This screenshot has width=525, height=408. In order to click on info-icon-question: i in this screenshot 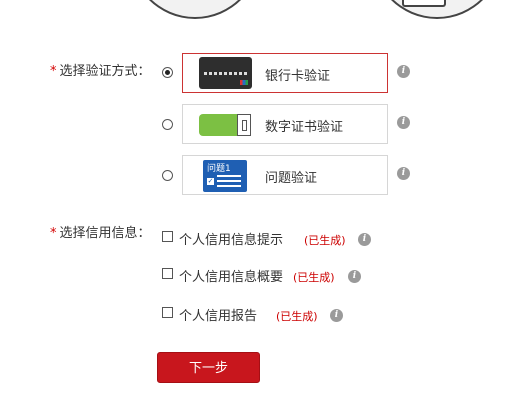, I will do `click(403, 173)`.